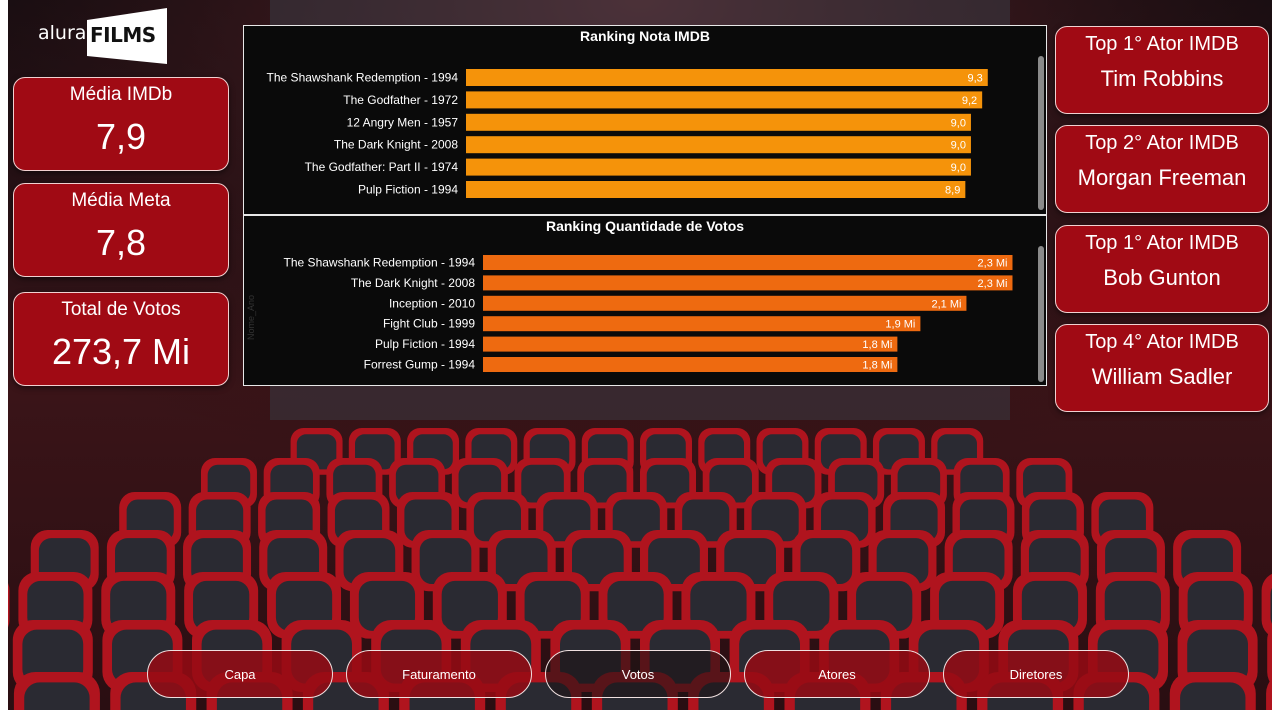 Image resolution: width=1280 pixels, height=720 pixels. What do you see at coordinates (638, 674) in the screenshot?
I see `nav-button-votos: Votos` at bounding box center [638, 674].